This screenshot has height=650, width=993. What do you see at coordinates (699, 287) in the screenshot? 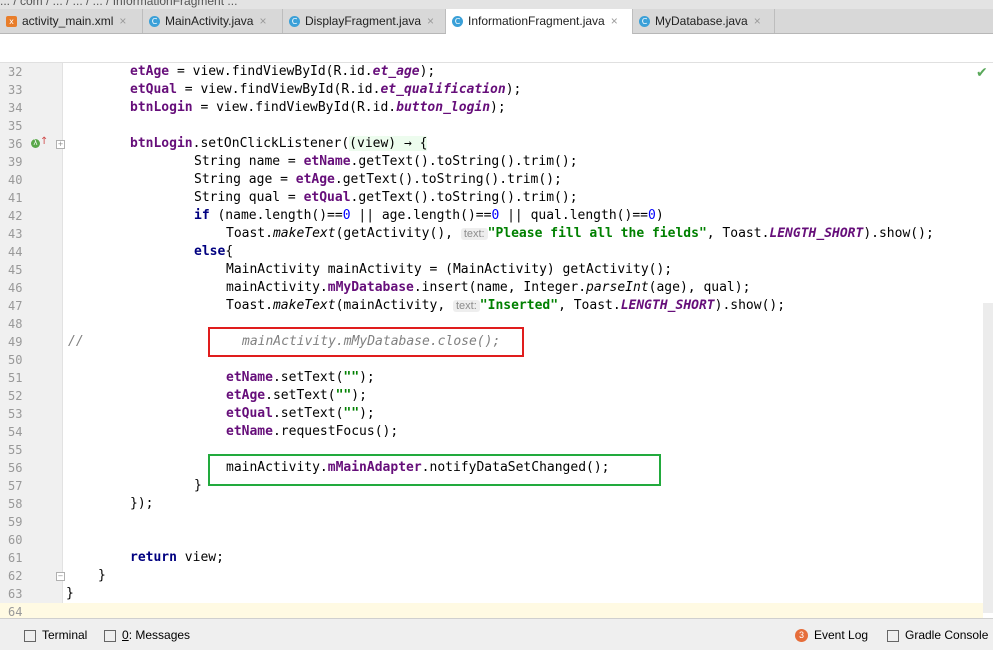
I see `code-token: (age), qual);` at bounding box center [699, 287].